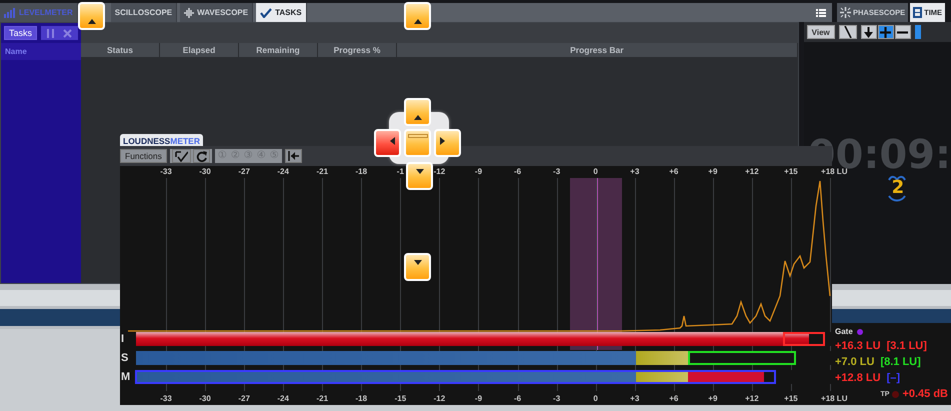  I want to click on true-peak-value: +0.45 dB, so click(925, 394).